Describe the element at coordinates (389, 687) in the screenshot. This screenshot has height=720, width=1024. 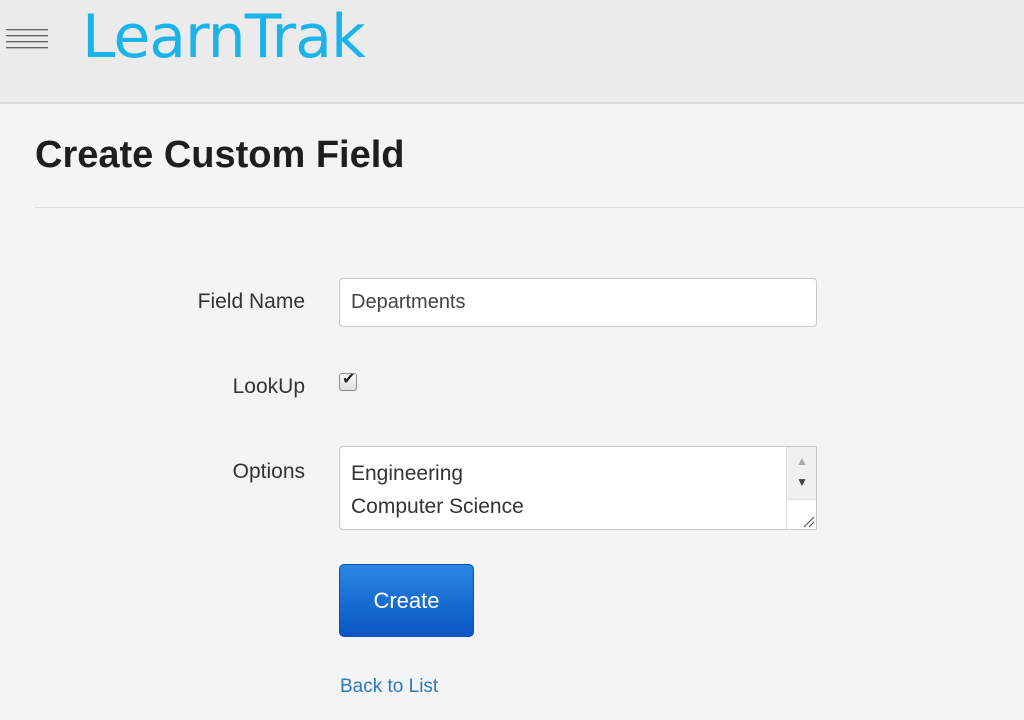
I see `back-to-list-link: Back to List` at that location.